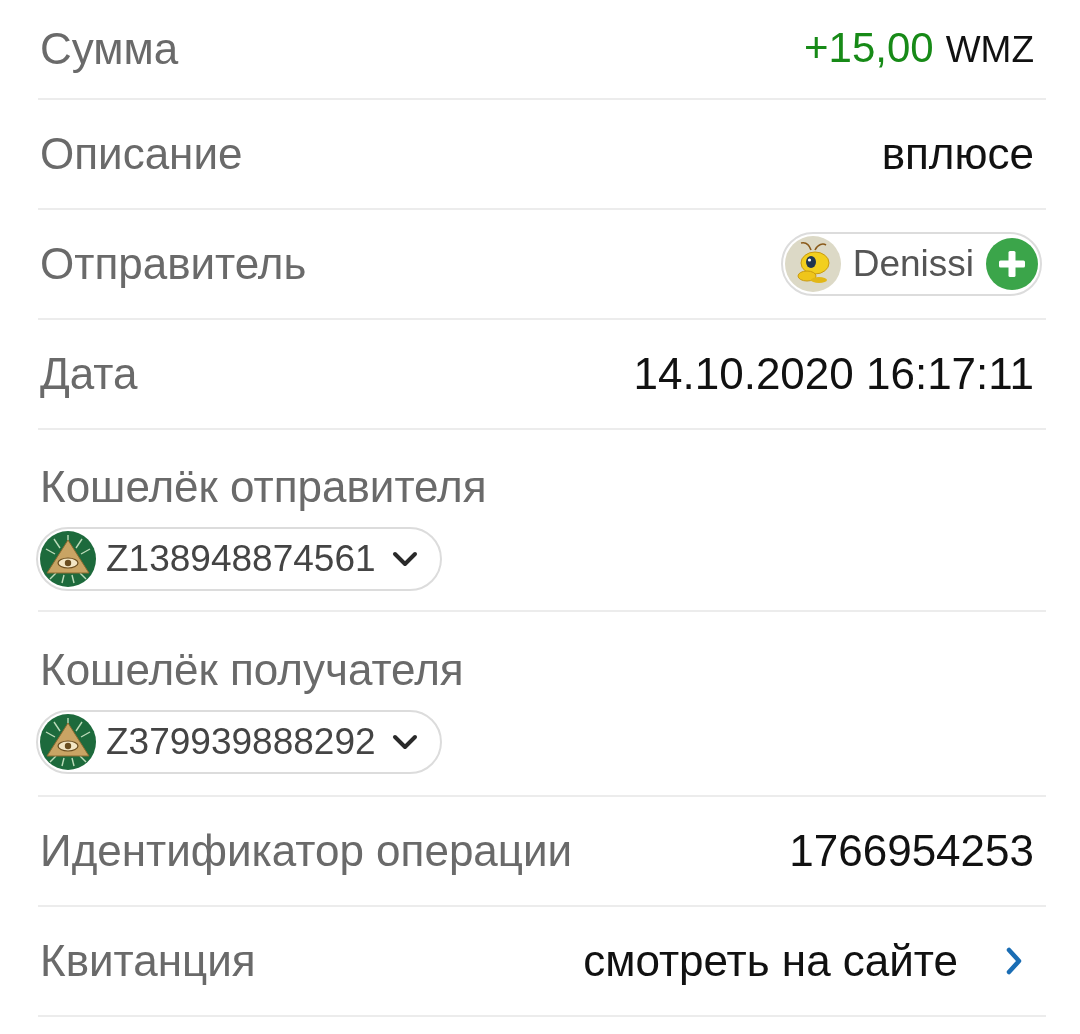 This screenshot has width=1080, height=1034. I want to click on field-label: Описание, so click(141, 154).